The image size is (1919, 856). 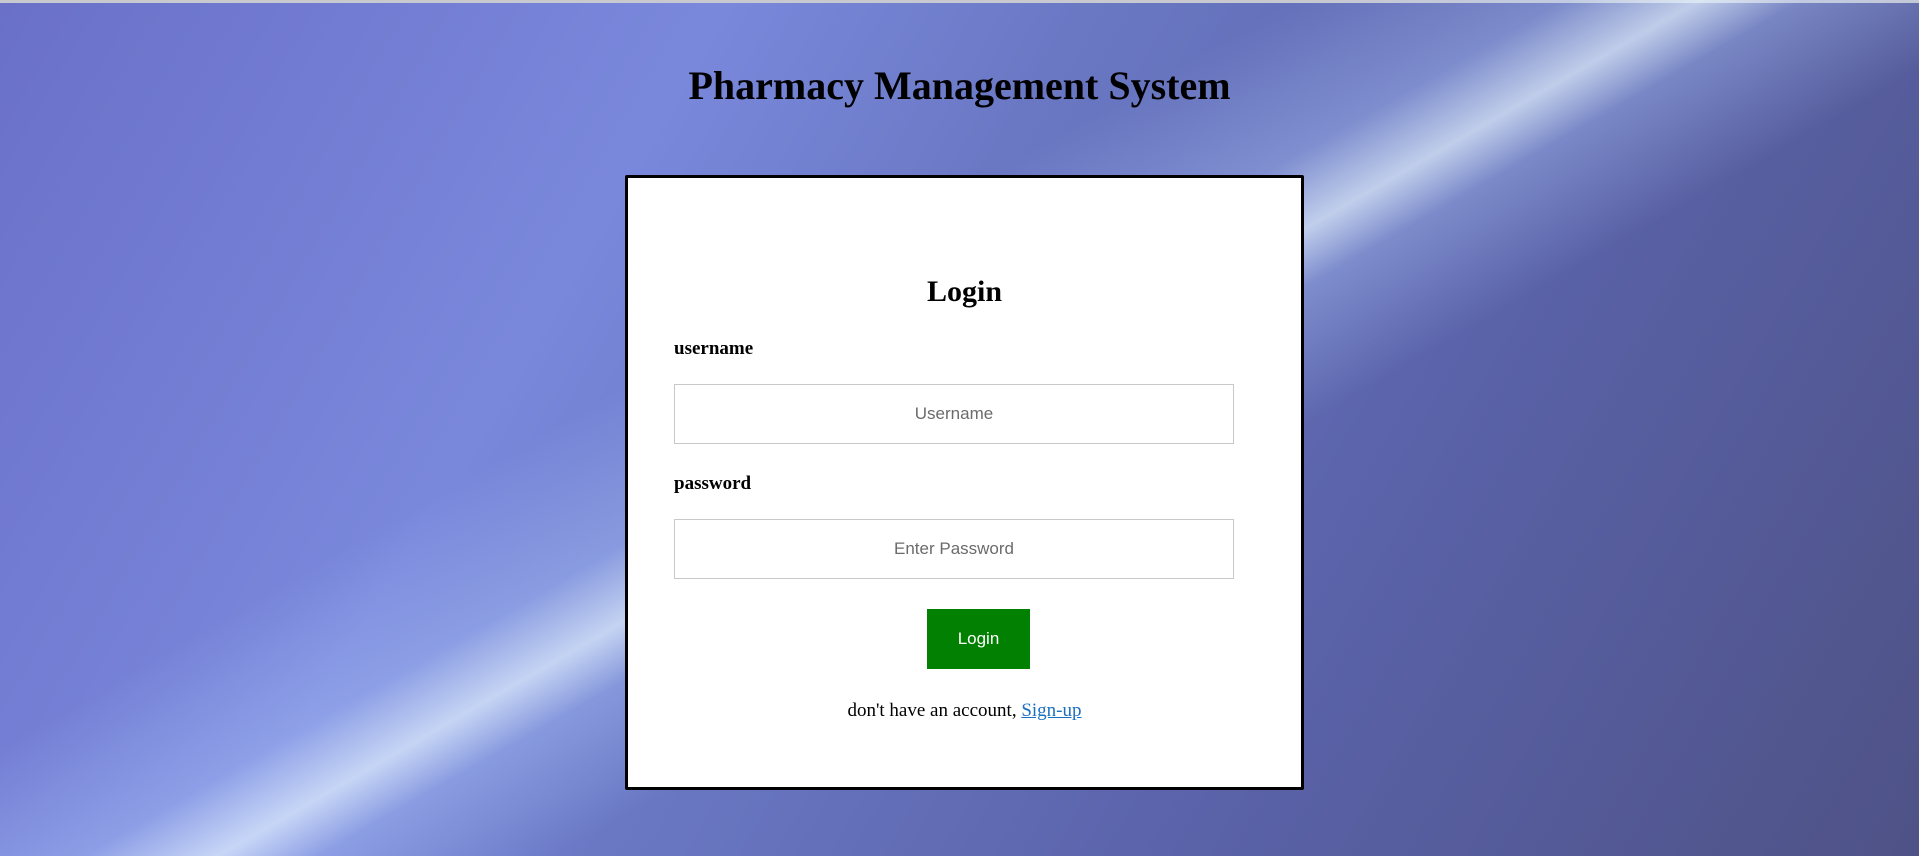 I want to click on signup-prompt-line: don't have an account, Sign-up, so click(x=964, y=711).